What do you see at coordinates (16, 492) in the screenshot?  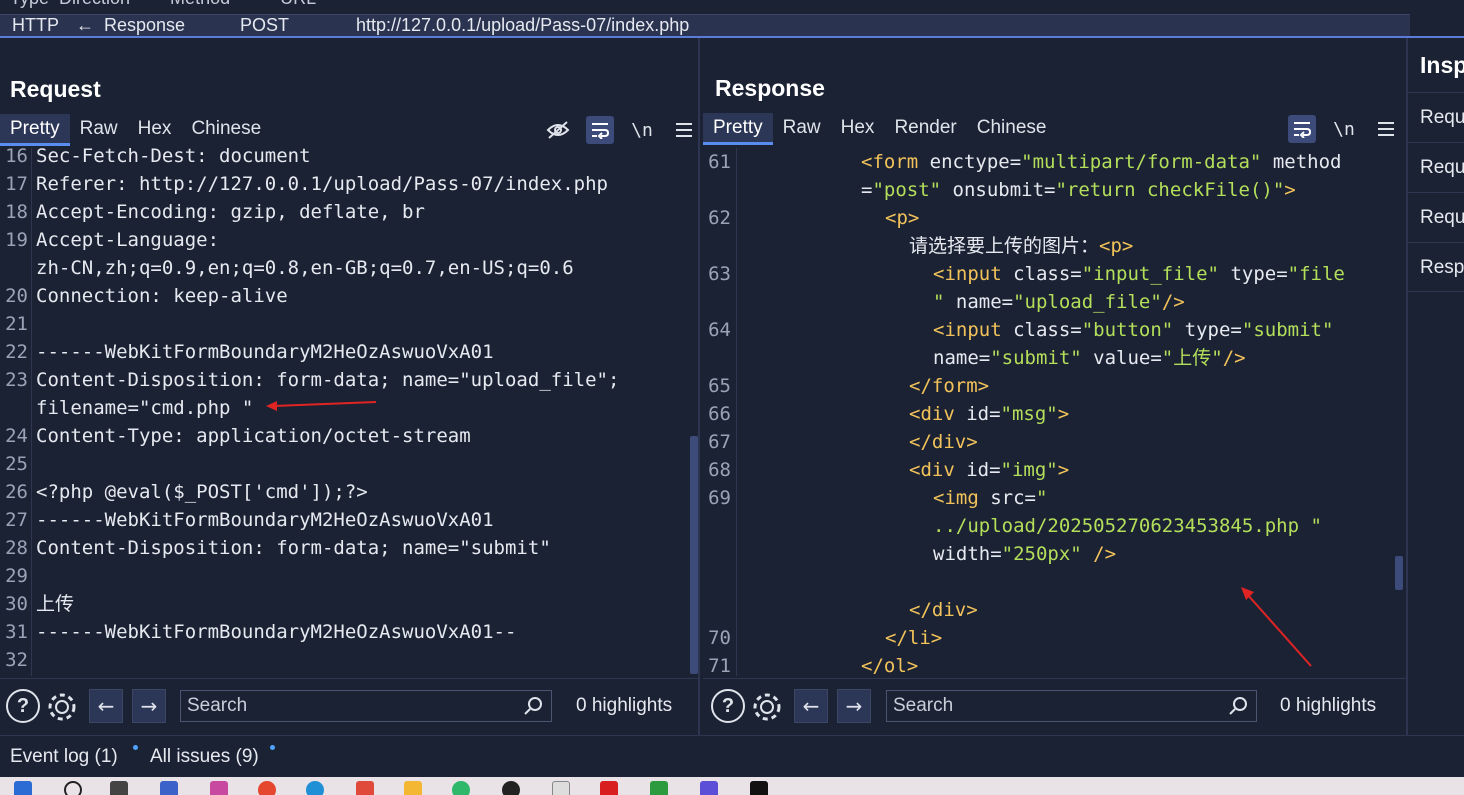 I see `line-number: 26` at bounding box center [16, 492].